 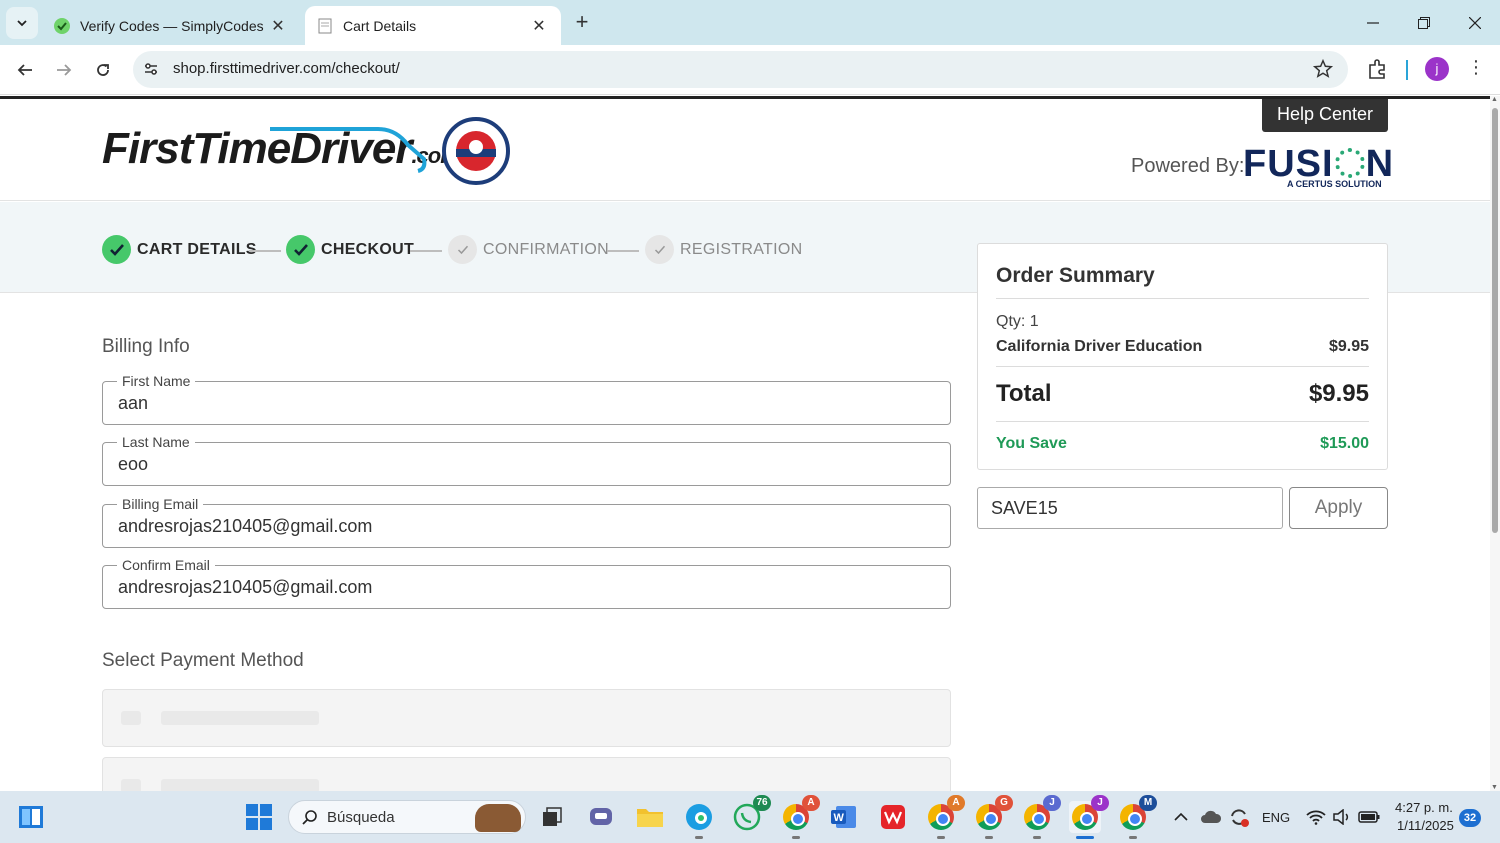 I want to click on confirm-email-field: Confirm Email, so click(x=526, y=583).